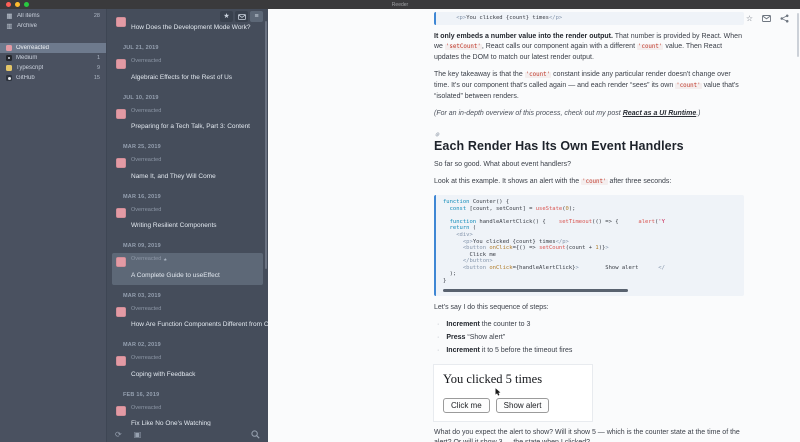 This screenshot has width=800, height=442. Describe the element at coordinates (590, 261) in the screenshot. I see `code-line: </button>` at that location.